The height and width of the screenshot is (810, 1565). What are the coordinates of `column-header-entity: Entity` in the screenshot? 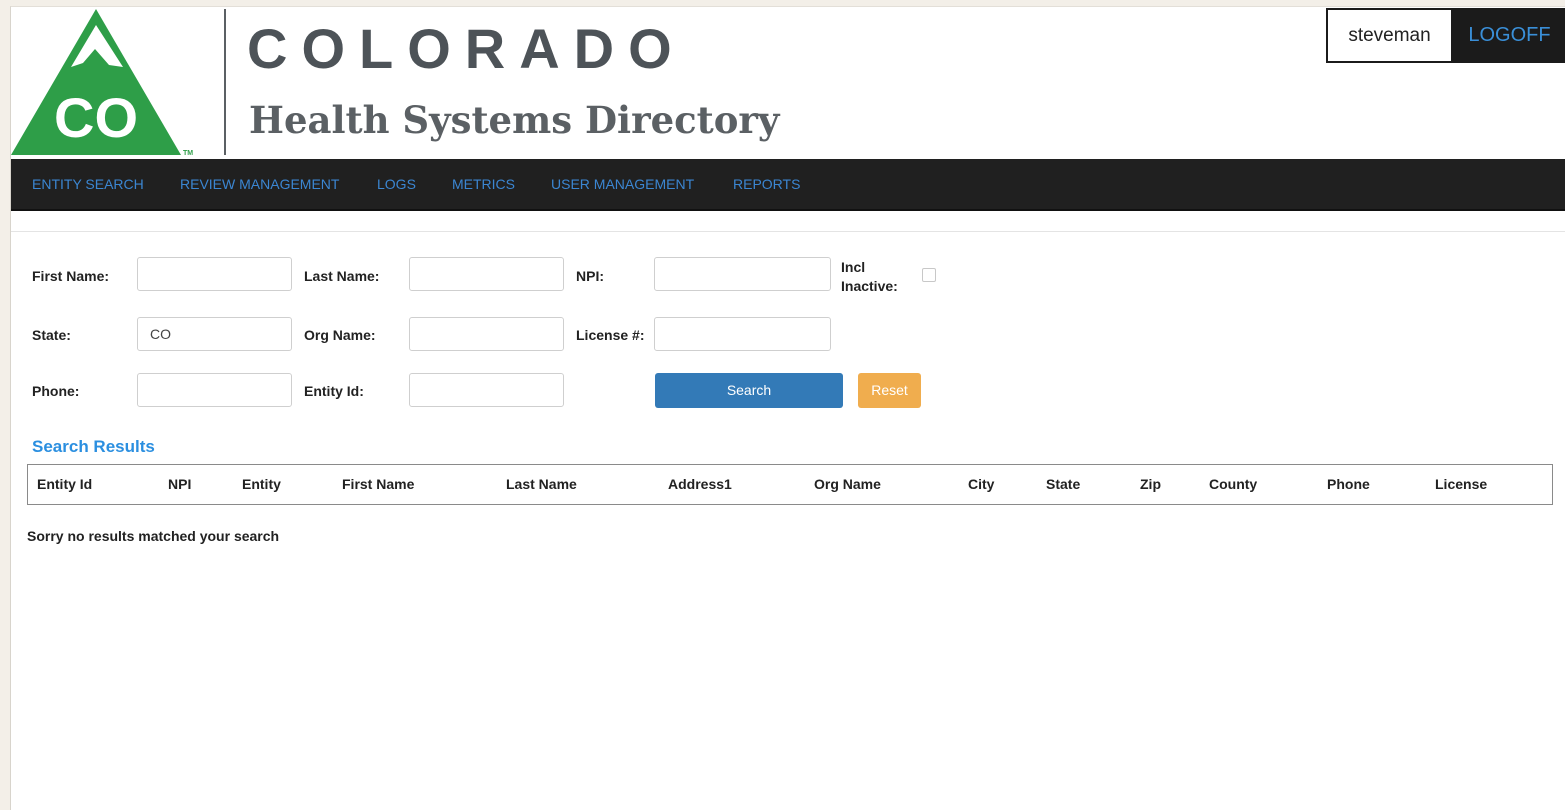 It's located at (261, 484).